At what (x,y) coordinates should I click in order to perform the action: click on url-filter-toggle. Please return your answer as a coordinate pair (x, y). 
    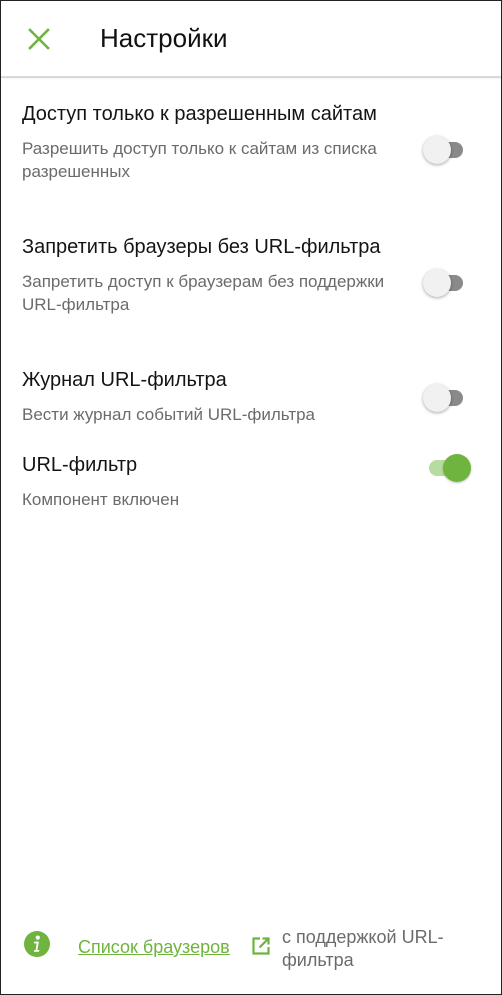
    Looking at the image, I should click on (450, 468).